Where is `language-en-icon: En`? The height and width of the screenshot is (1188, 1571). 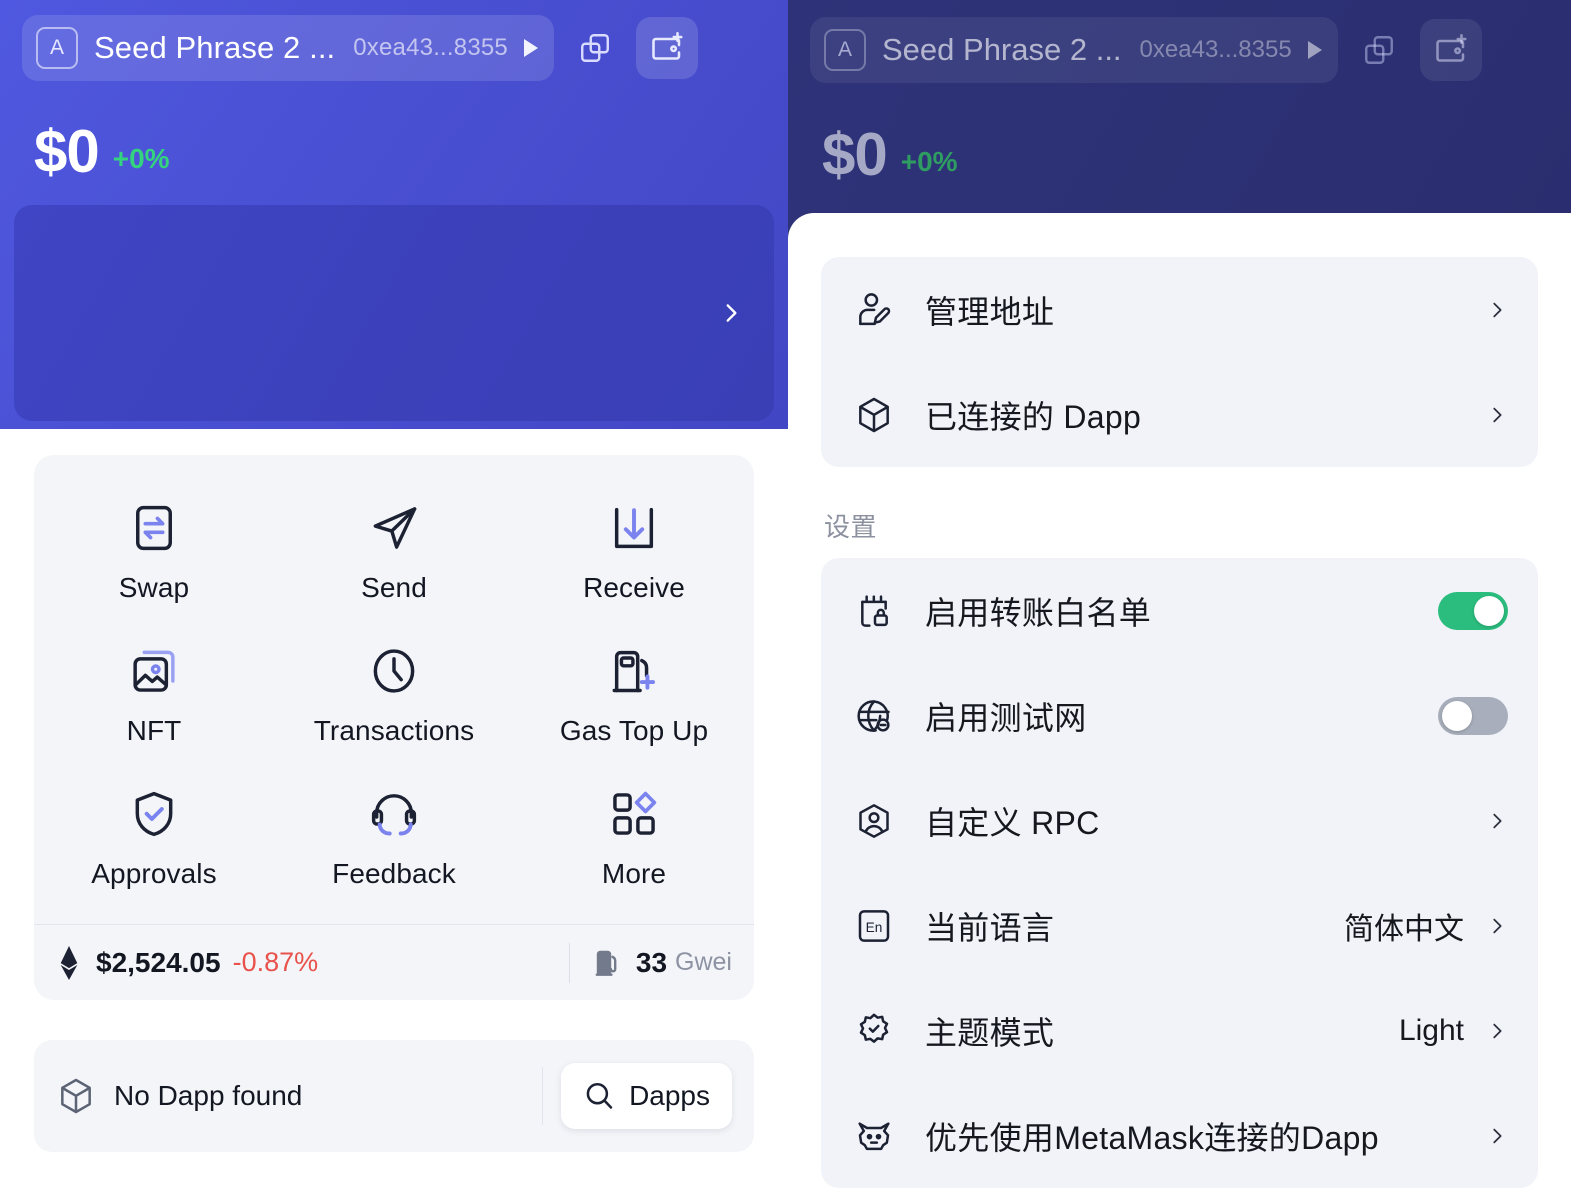
language-en-icon: En is located at coordinates (874, 926).